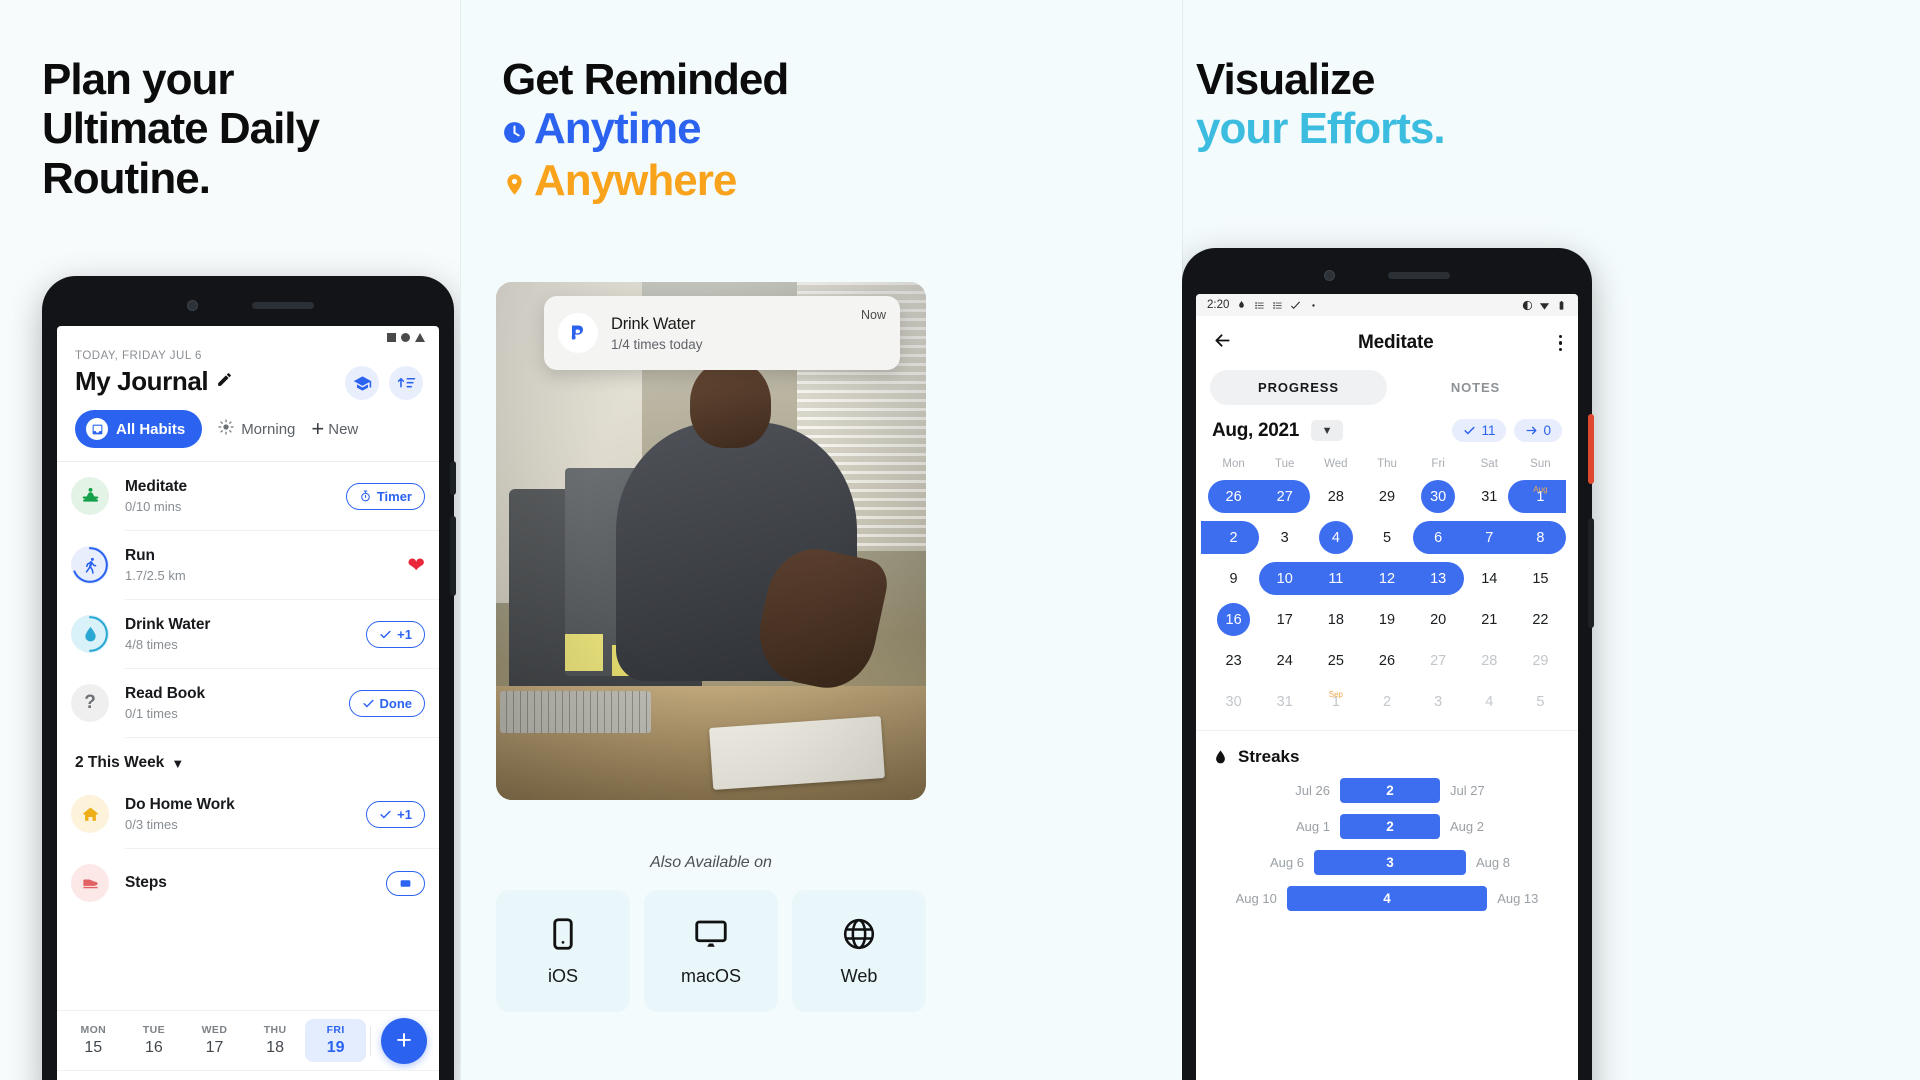 The height and width of the screenshot is (1080, 1920). What do you see at coordinates (416, 565) in the screenshot?
I see `heart-icon: ❤` at bounding box center [416, 565].